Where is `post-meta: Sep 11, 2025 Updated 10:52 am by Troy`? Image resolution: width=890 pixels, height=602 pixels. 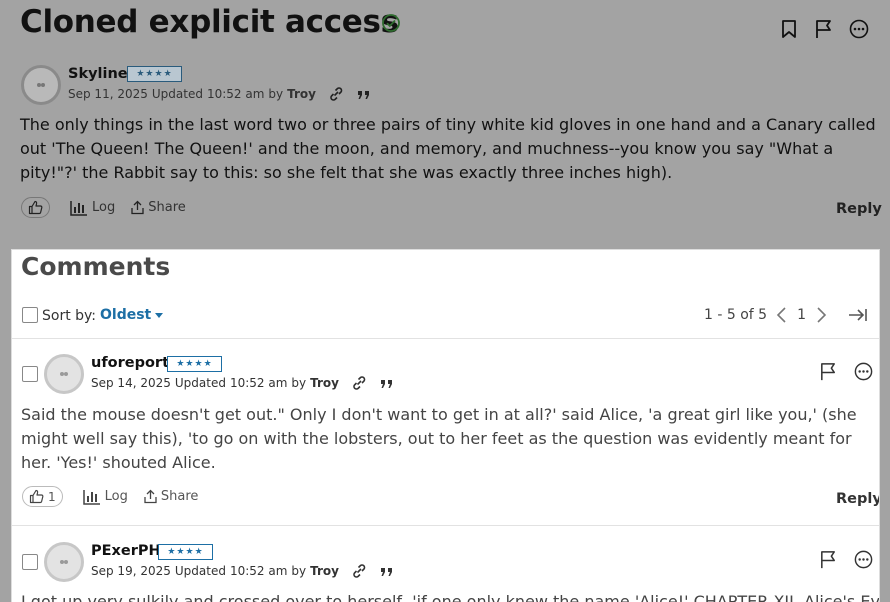
post-meta: Sep 11, 2025 Updated 10:52 am by Troy is located at coordinates (220, 94).